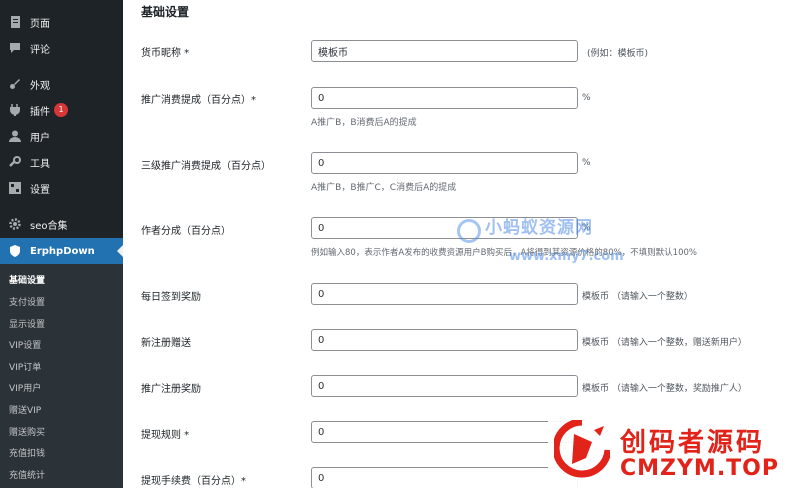  Describe the element at coordinates (444, 340) in the screenshot. I see `new-signup-gift-input` at that location.